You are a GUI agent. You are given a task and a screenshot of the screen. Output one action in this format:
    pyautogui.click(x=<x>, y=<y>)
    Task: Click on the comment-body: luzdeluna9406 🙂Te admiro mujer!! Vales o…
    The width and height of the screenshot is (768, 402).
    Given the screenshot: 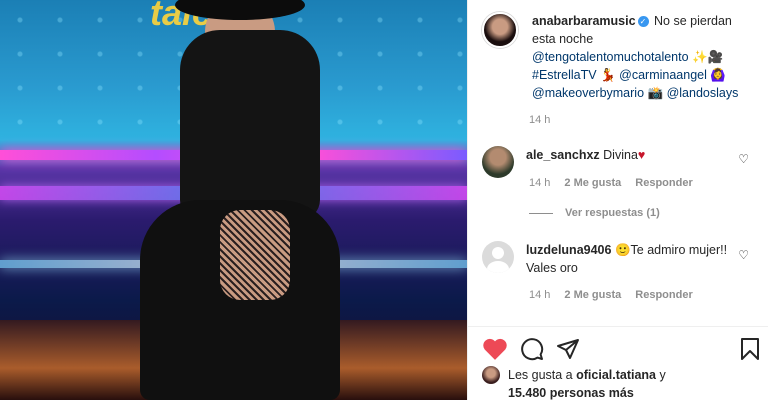 What is the action you would take?
    pyautogui.click(x=633, y=259)
    